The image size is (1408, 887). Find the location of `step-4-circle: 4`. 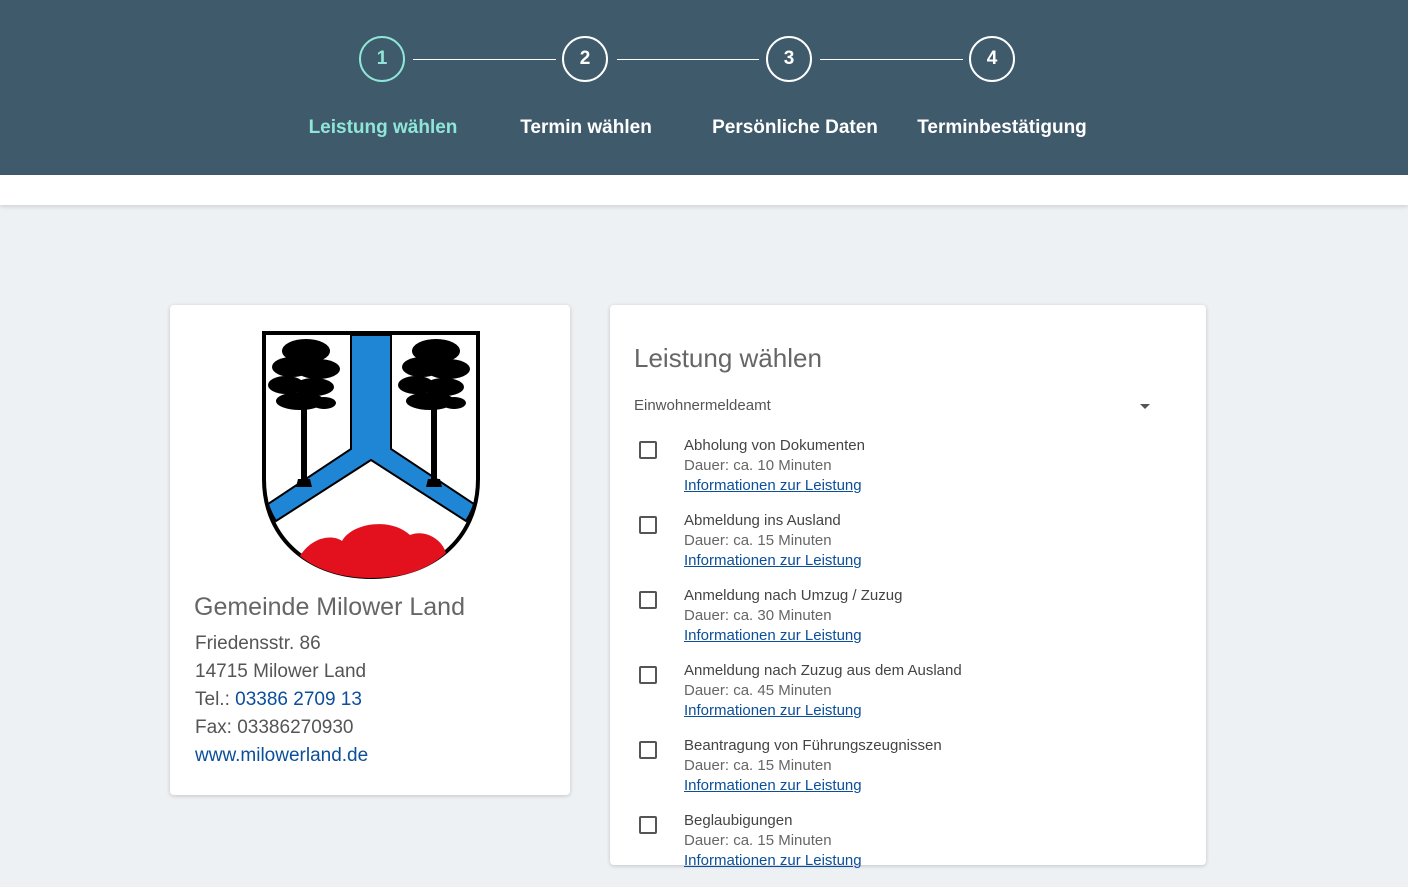

step-4-circle: 4 is located at coordinates (992, 59).